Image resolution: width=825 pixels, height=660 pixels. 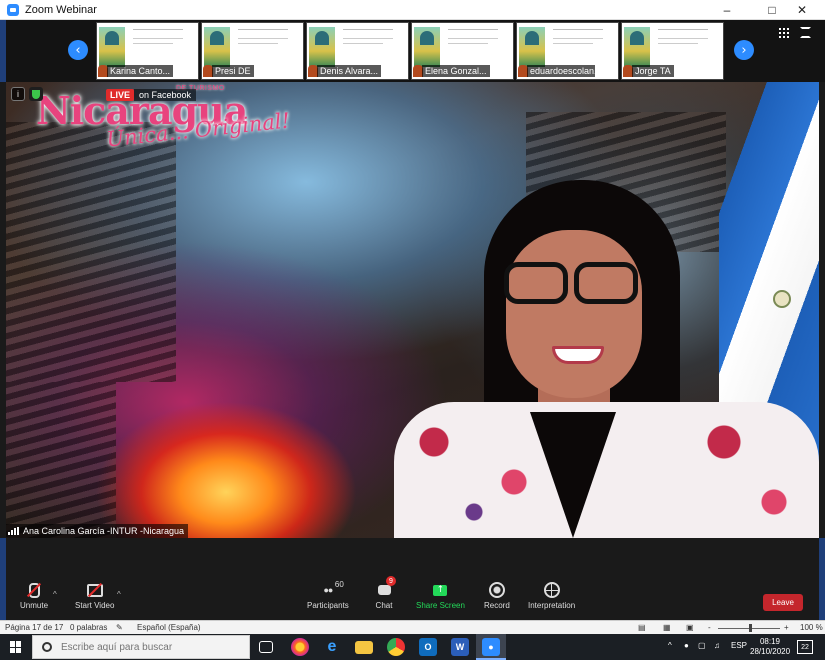 What do you see at coordinates (739, 645) in the screenshot?
I see `input-language: ESP` at bounding box center [739, 645].